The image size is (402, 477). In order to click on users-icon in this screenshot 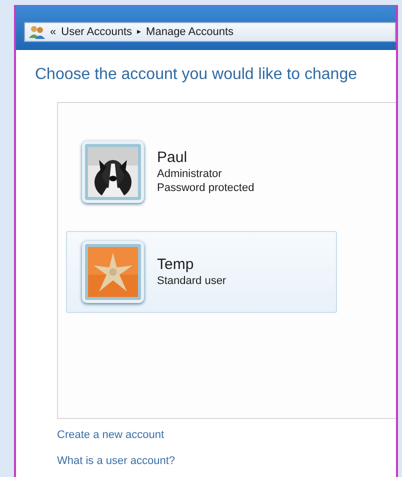, I will do `click(37, 32)`.